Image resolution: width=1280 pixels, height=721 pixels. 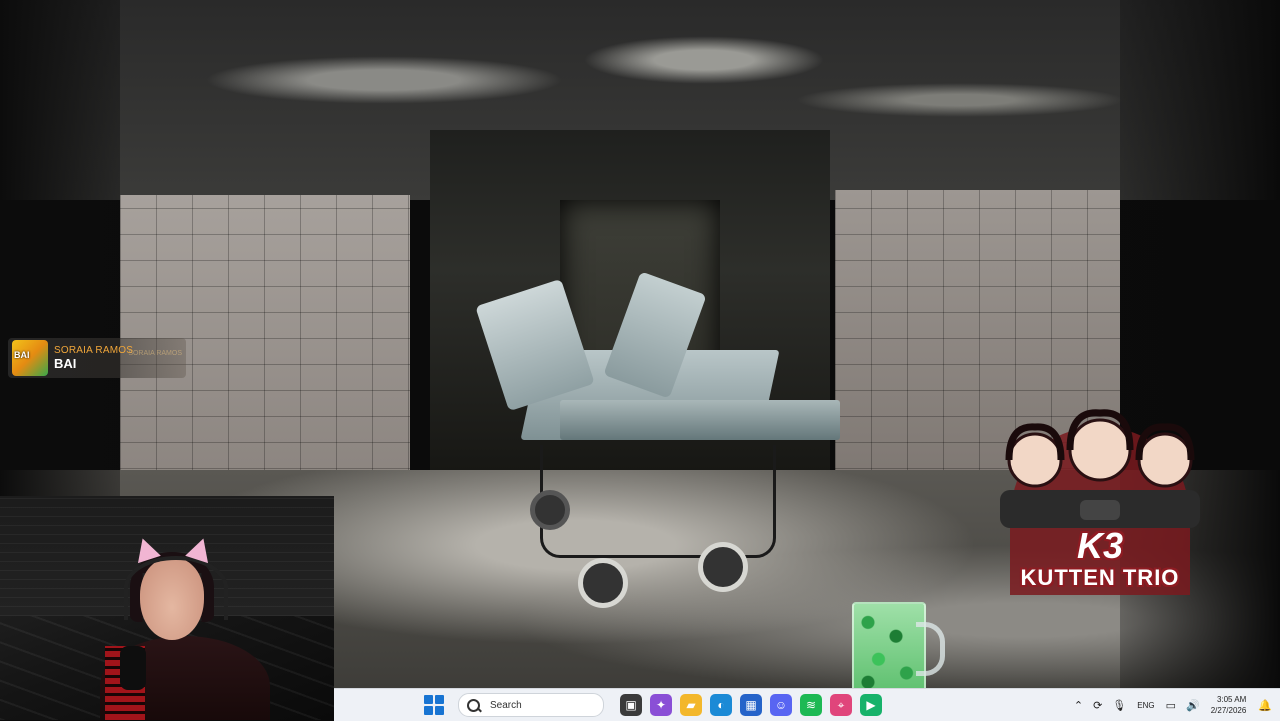 What do you see at coordinates (1078, 705) in the screenshot?
I see `chevron-up-icon: ⌃` at bounding box center [1078, 705].